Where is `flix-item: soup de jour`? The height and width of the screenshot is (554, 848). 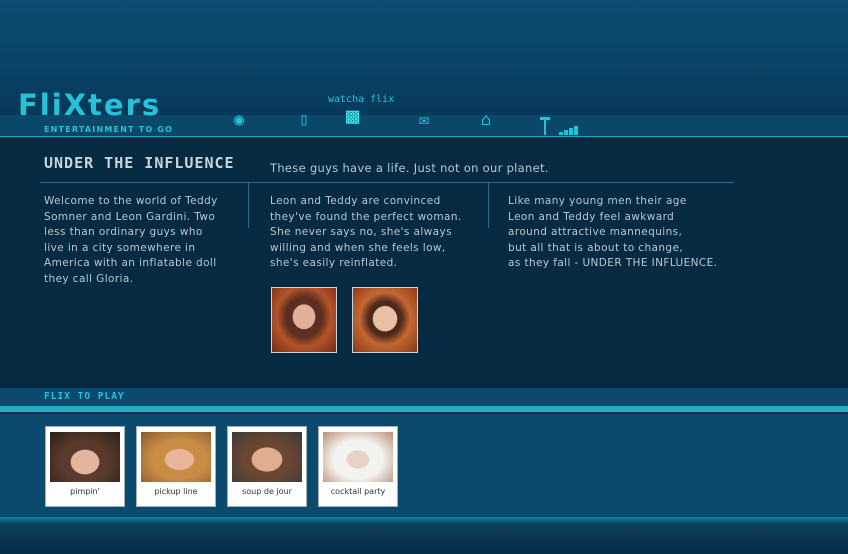 flix-item: soup de jour is located at coordinates (267, 466).